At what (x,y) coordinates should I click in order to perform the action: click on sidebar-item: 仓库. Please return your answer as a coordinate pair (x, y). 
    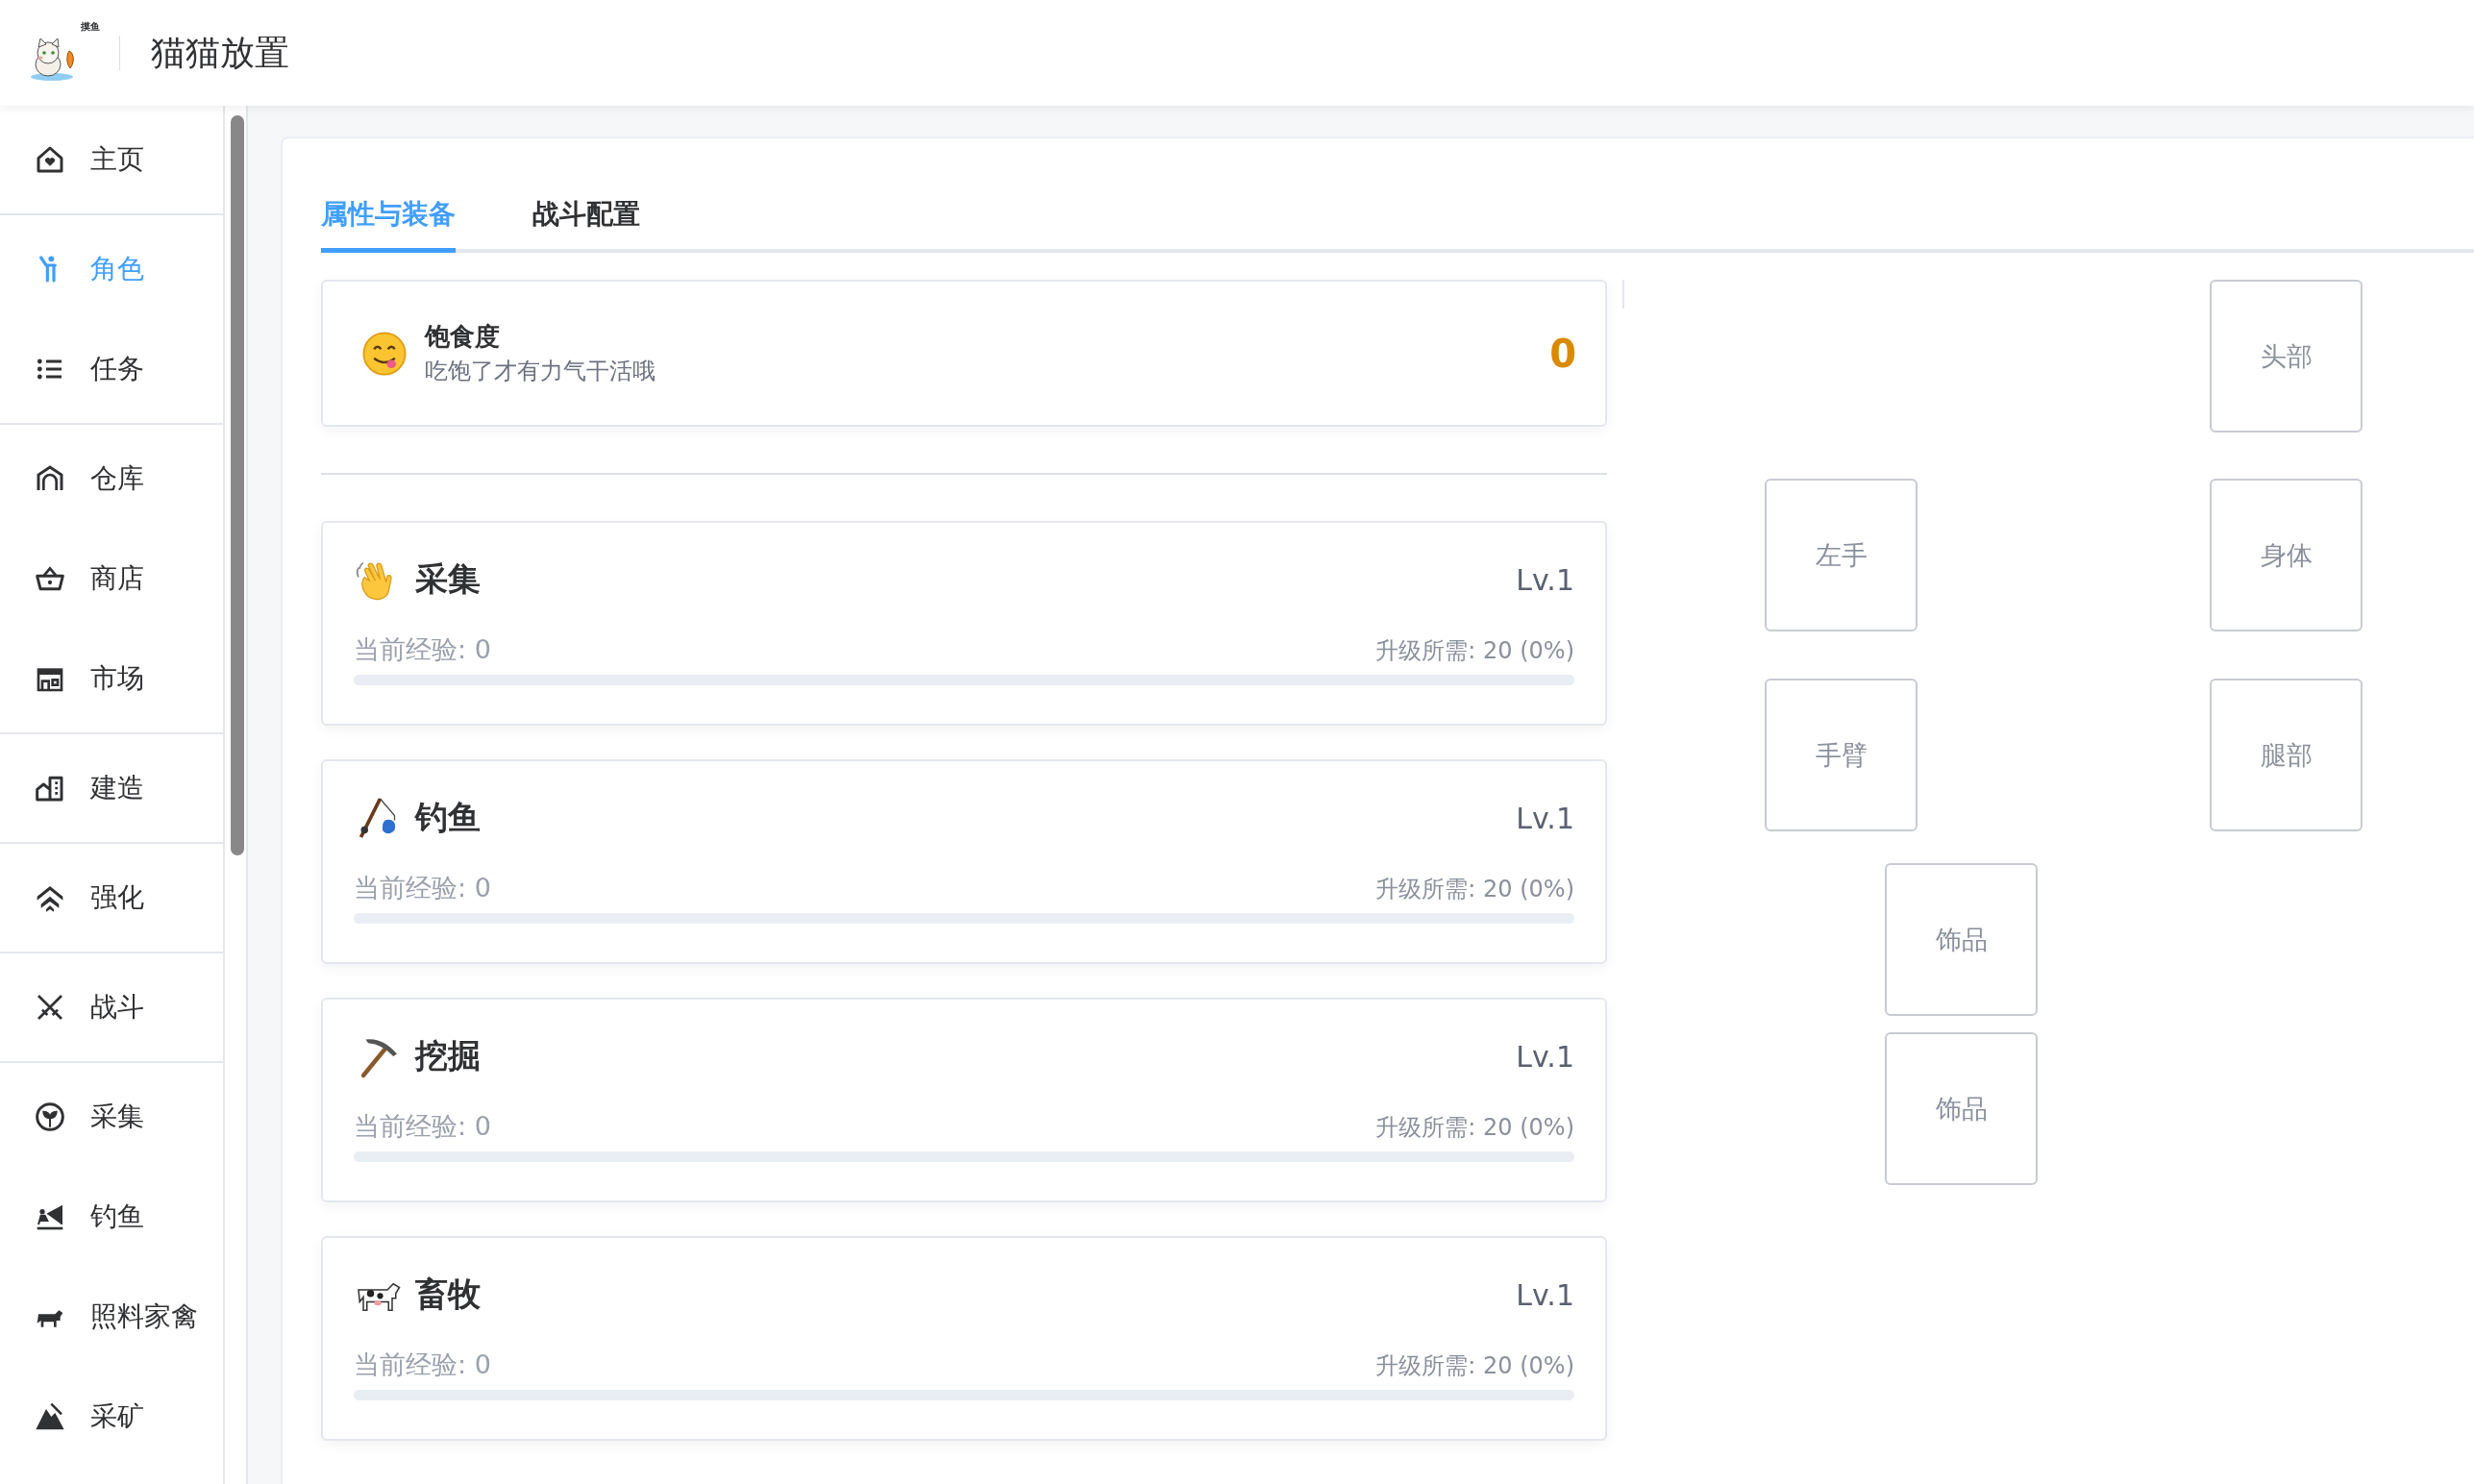
    Looking at the image, I should click on (111, 479).